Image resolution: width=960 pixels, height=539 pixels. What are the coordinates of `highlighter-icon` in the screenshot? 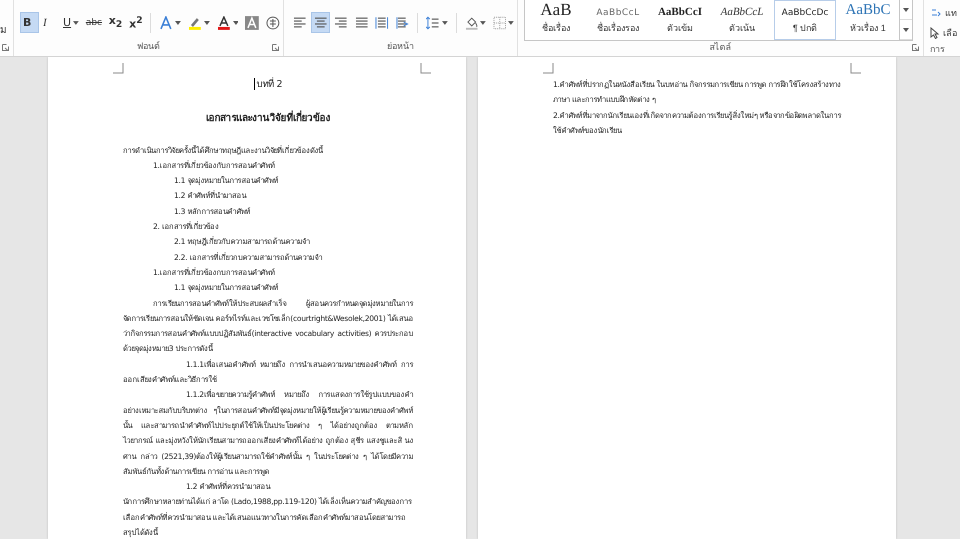 It's located at (195, 23).